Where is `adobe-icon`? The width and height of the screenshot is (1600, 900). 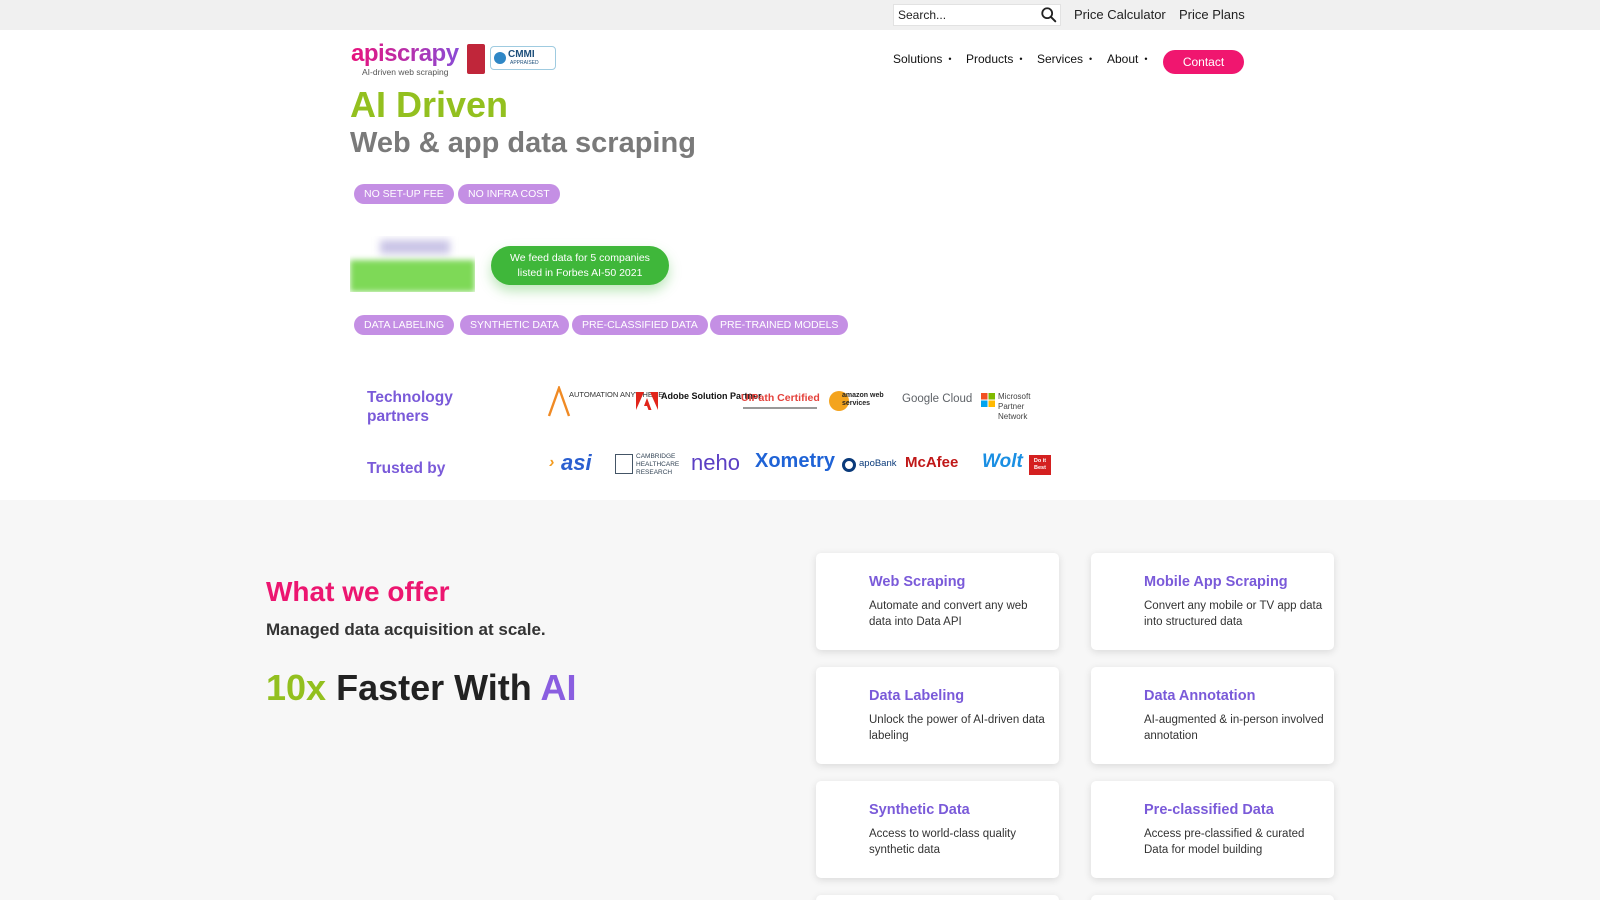
adobe-icon is located at coordinates (647, 401).